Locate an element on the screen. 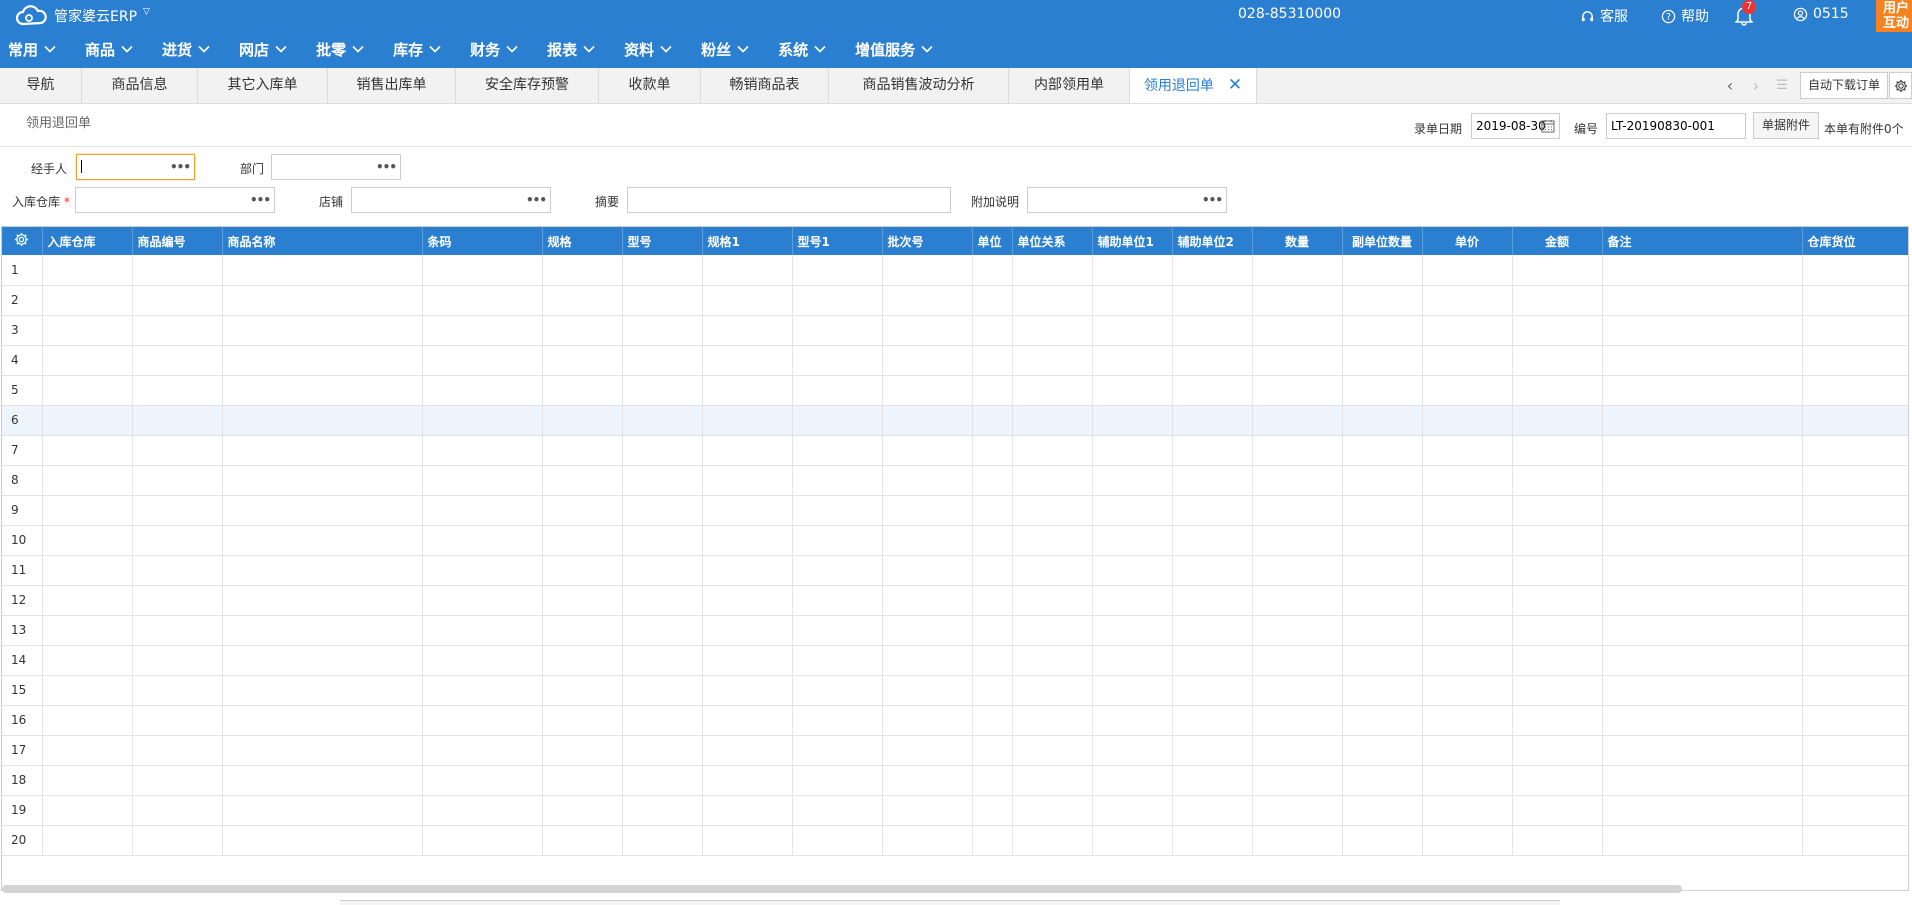  table-row: 17 is located at coordinates (955, 750).